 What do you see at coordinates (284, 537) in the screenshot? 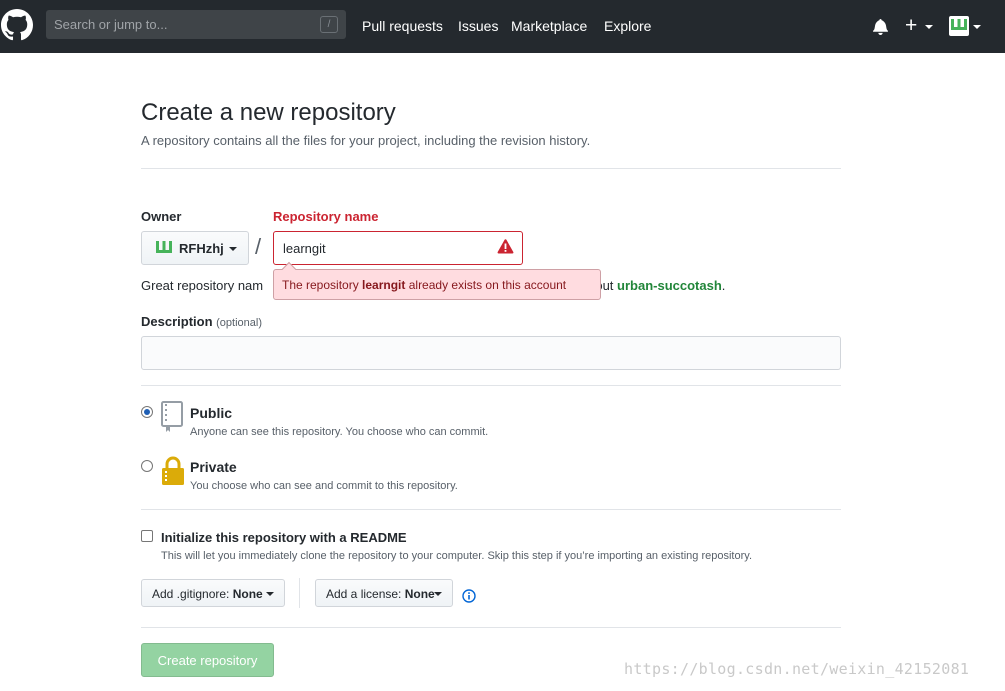
I see `init-readme-title: Initialize this repository with a README` at bounding box center [284, 537].